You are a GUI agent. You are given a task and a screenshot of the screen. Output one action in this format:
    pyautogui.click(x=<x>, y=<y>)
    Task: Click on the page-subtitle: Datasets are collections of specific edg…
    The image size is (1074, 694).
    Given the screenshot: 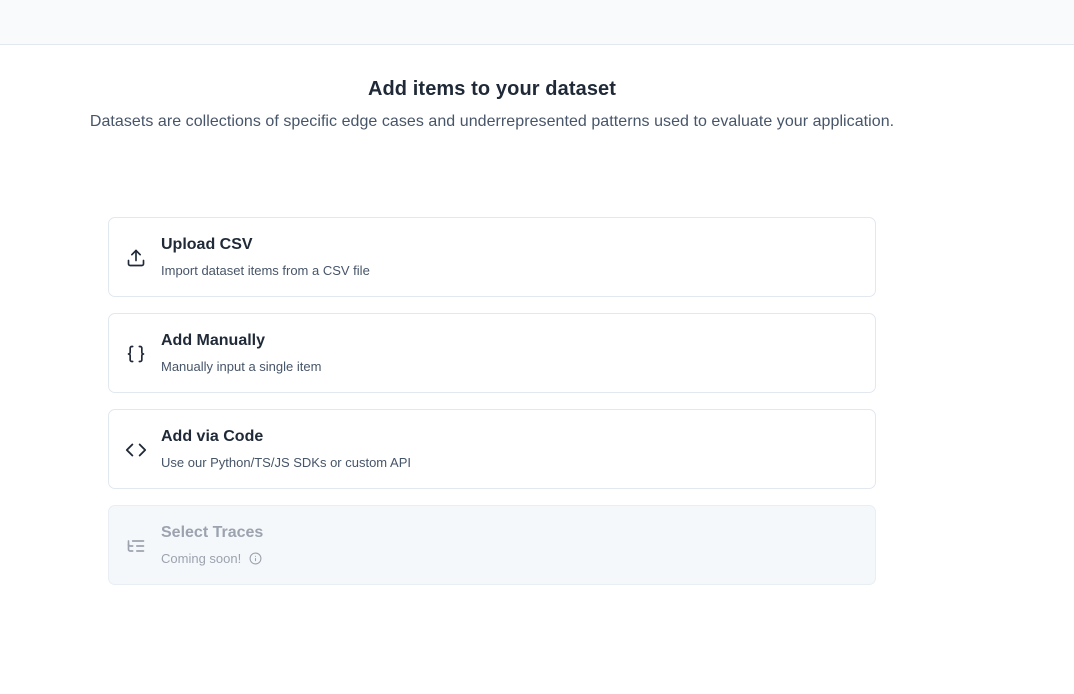 What is the action you would take?
    pyautogui.click(x=492, y=121)
    